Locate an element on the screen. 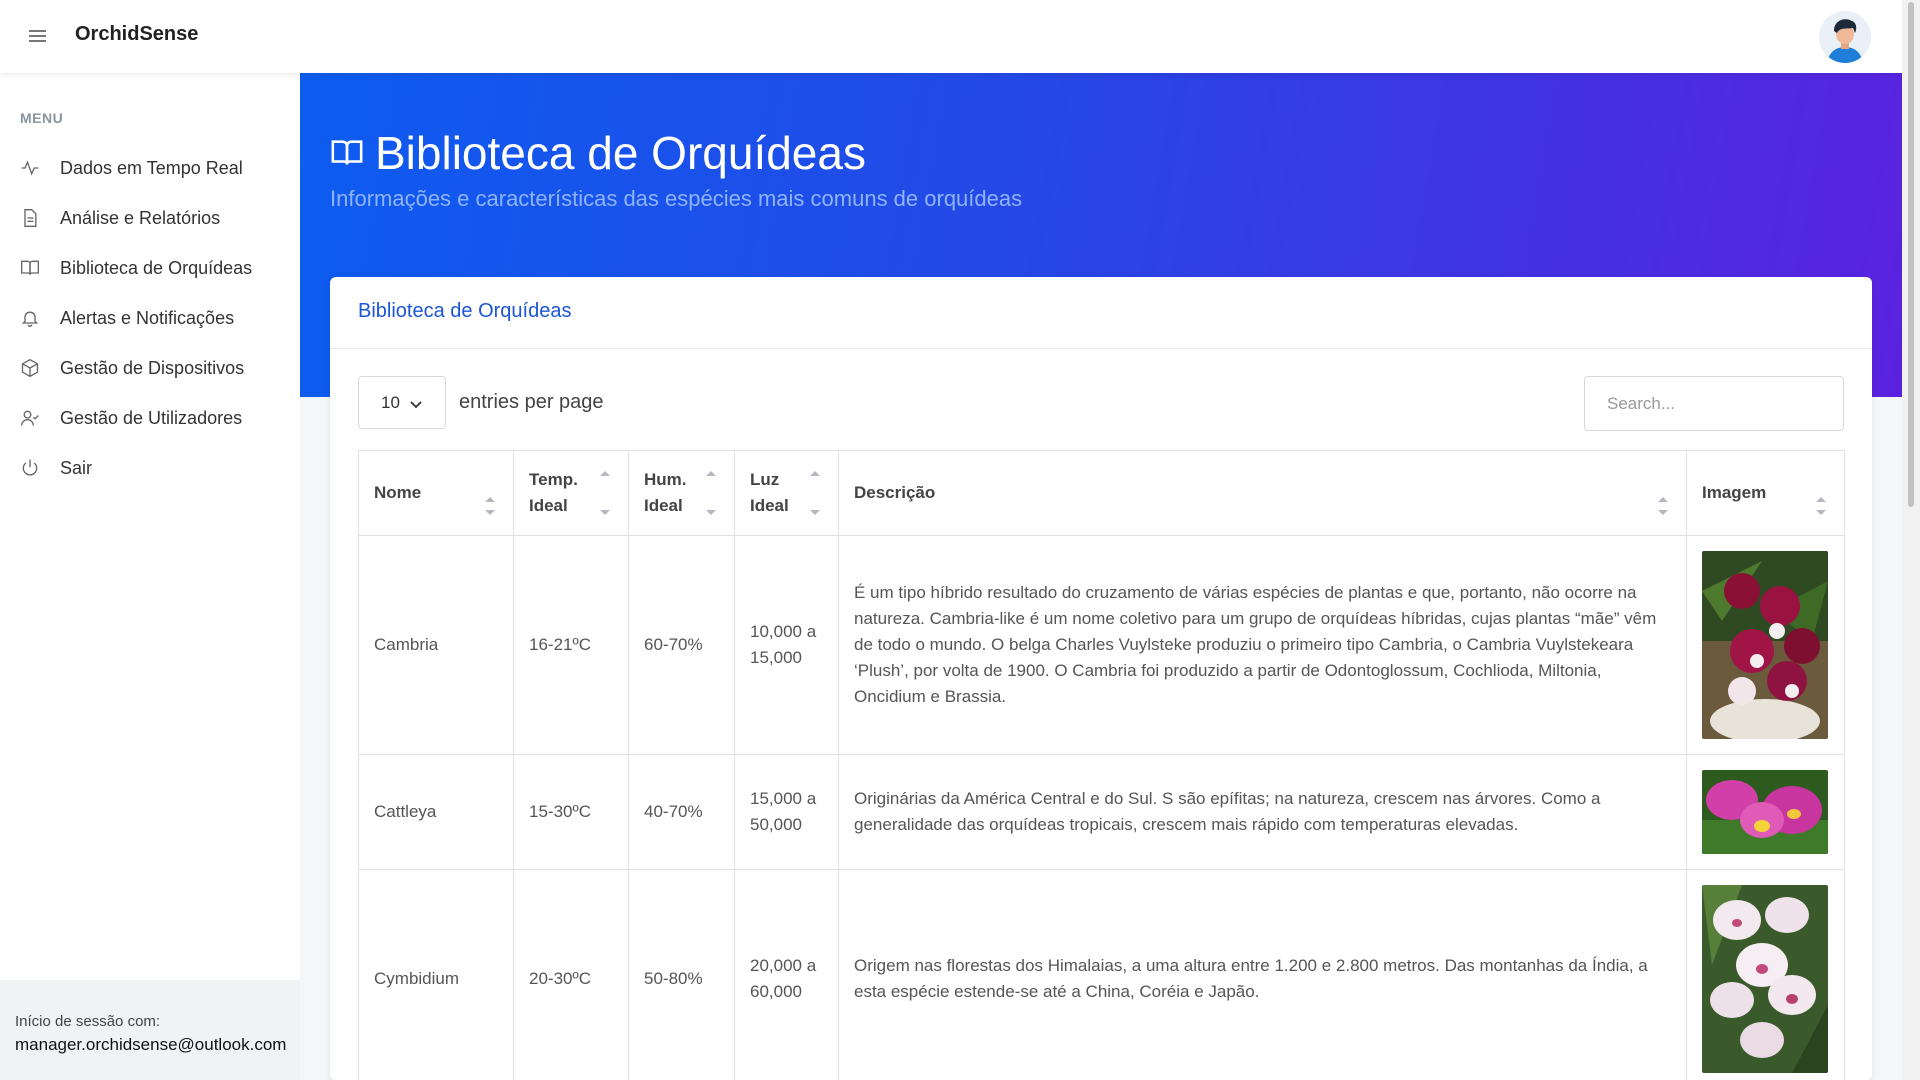 The width and height of the screenshot is (1920, 1080). cell-luz: 10,000 a 15,000 is located at coordinates (786, 645).